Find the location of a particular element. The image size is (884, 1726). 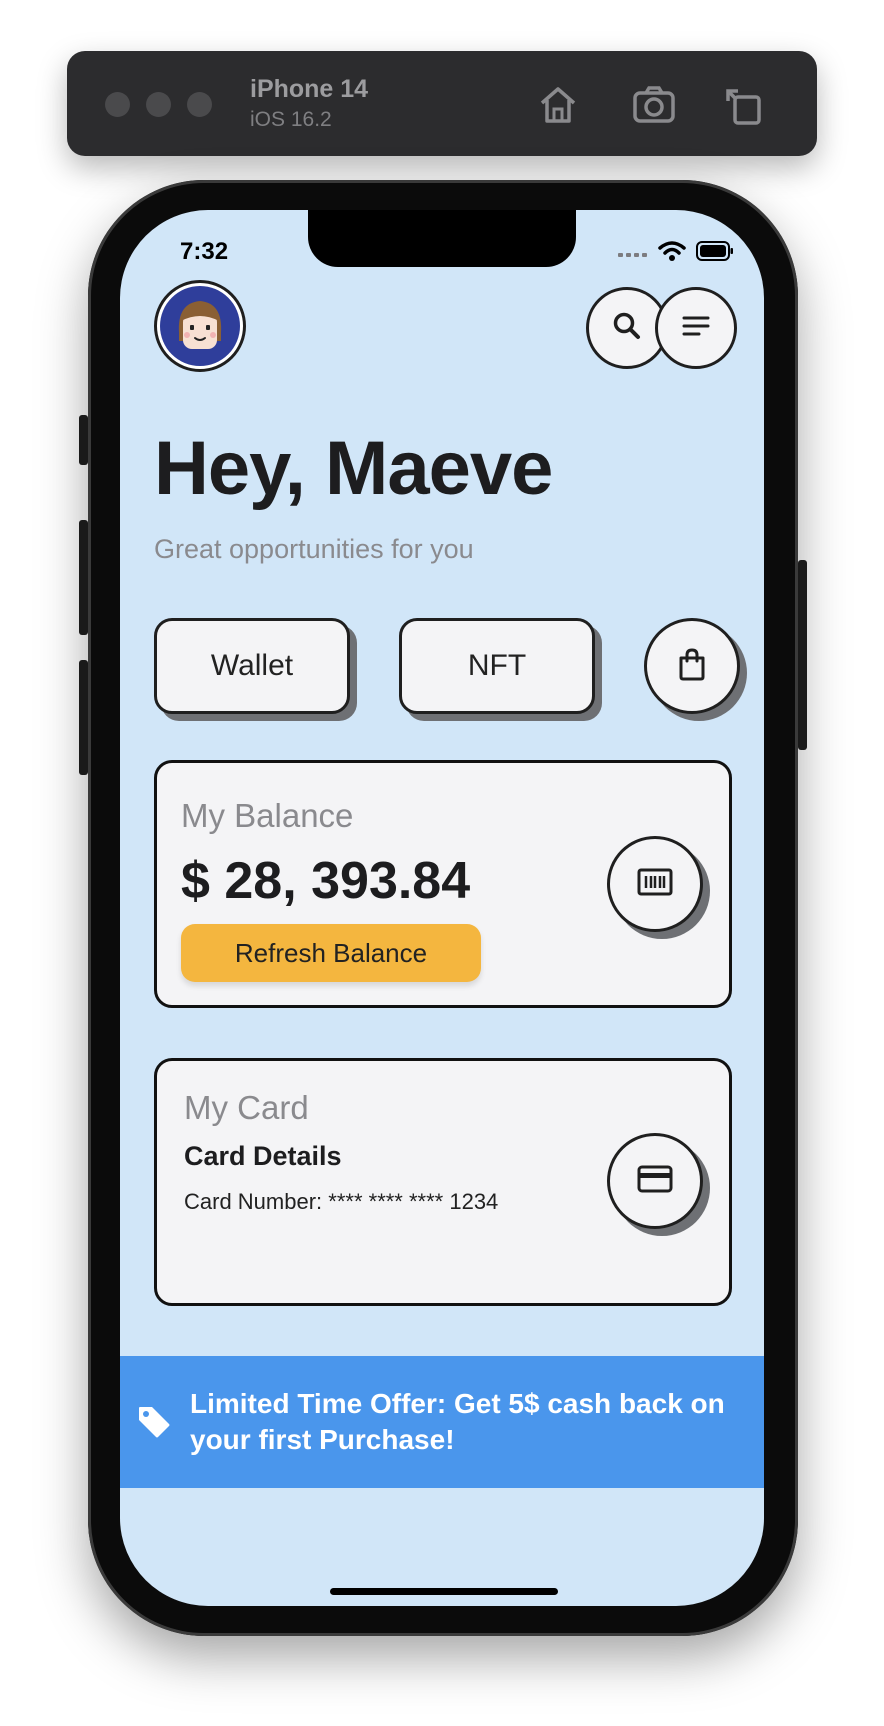

close-window-button is located at coordinates (117, 104).